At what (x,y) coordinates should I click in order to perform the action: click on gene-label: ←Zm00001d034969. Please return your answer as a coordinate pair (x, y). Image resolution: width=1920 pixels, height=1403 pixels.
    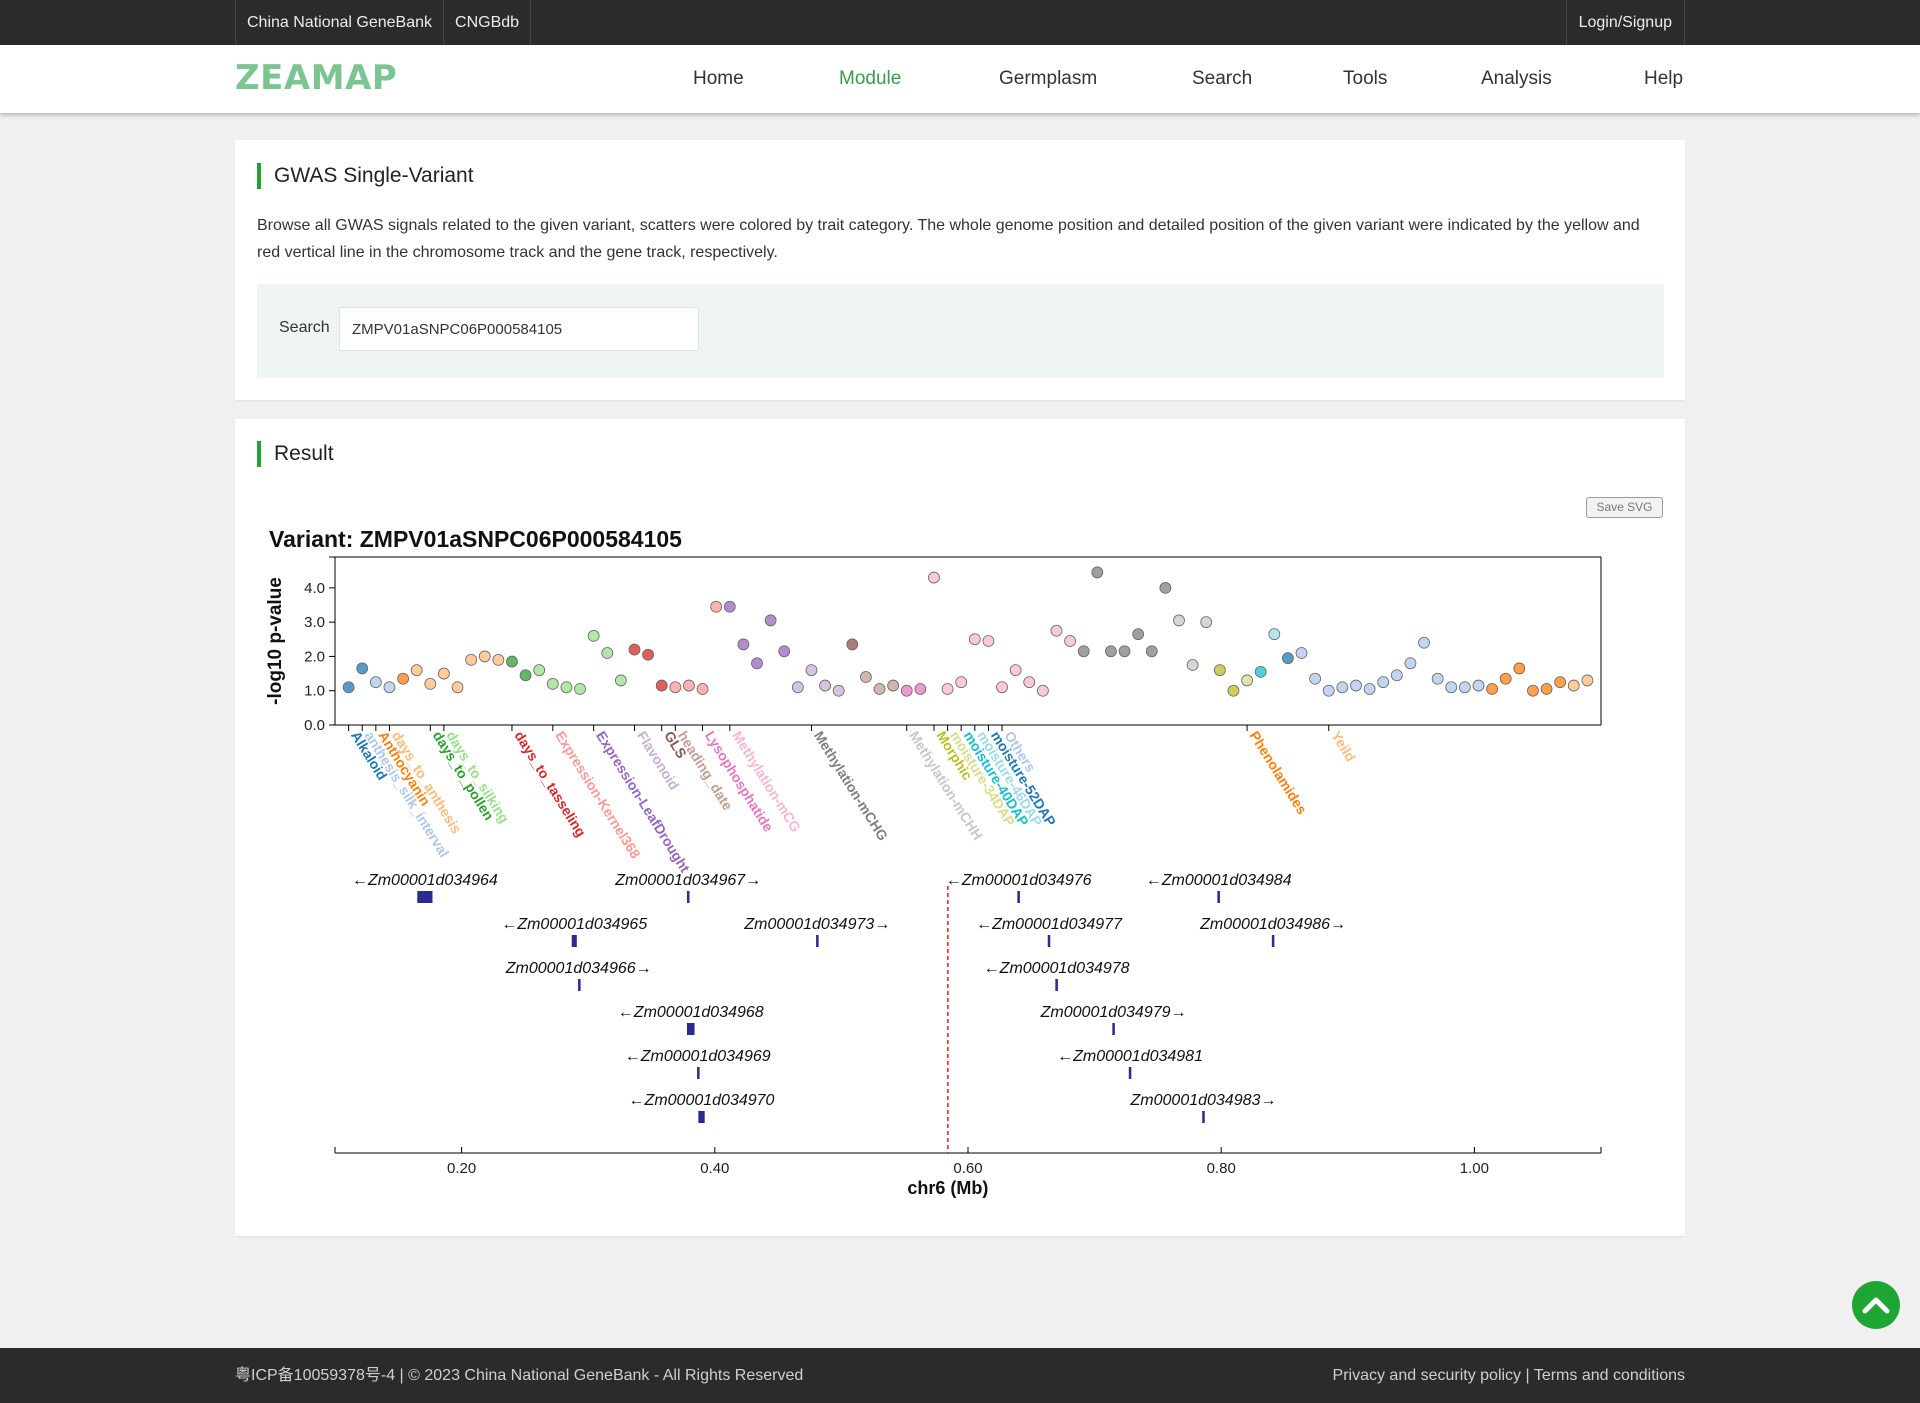
    Looking at the image, I should click on (698, 1056).